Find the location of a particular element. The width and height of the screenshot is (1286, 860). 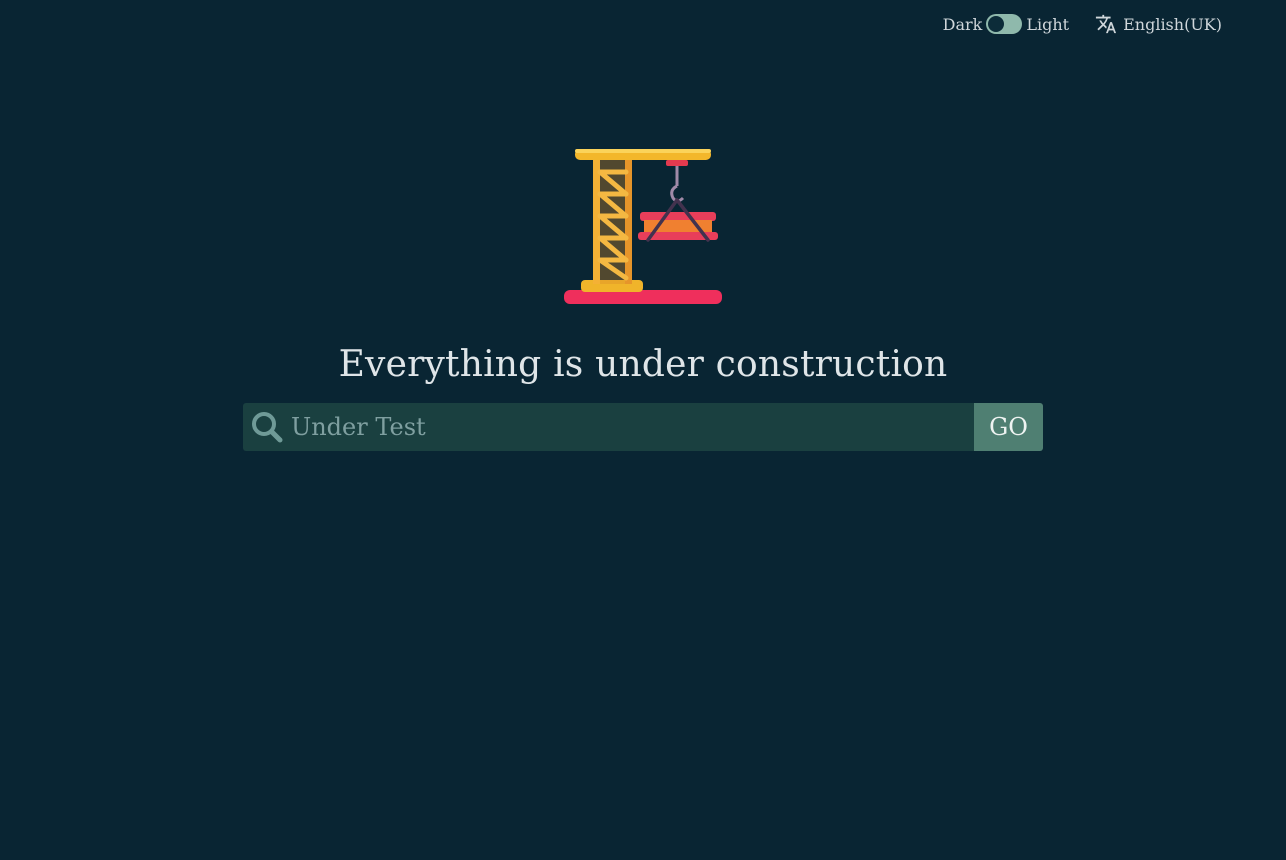

language-selector: English(UK) is located at coordinates (1158, 24).